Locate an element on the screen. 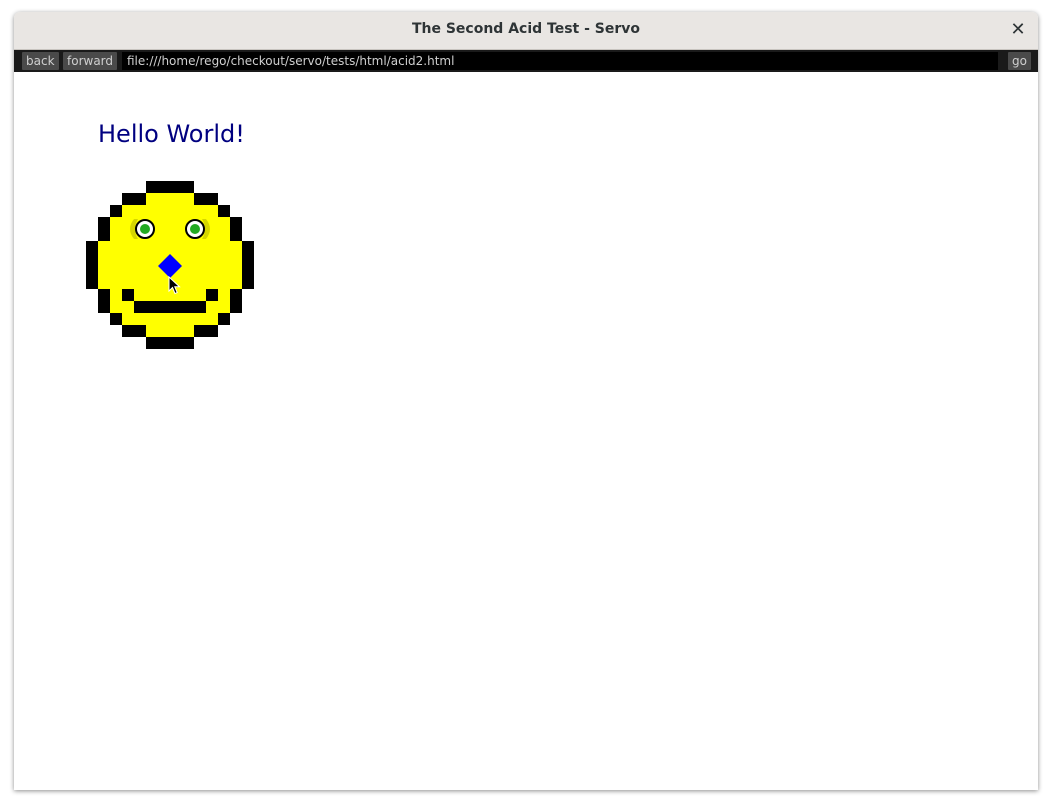 This screenshot has height=806, width=1052. page-heading: Hello World! is located at coordinates (171, 134).